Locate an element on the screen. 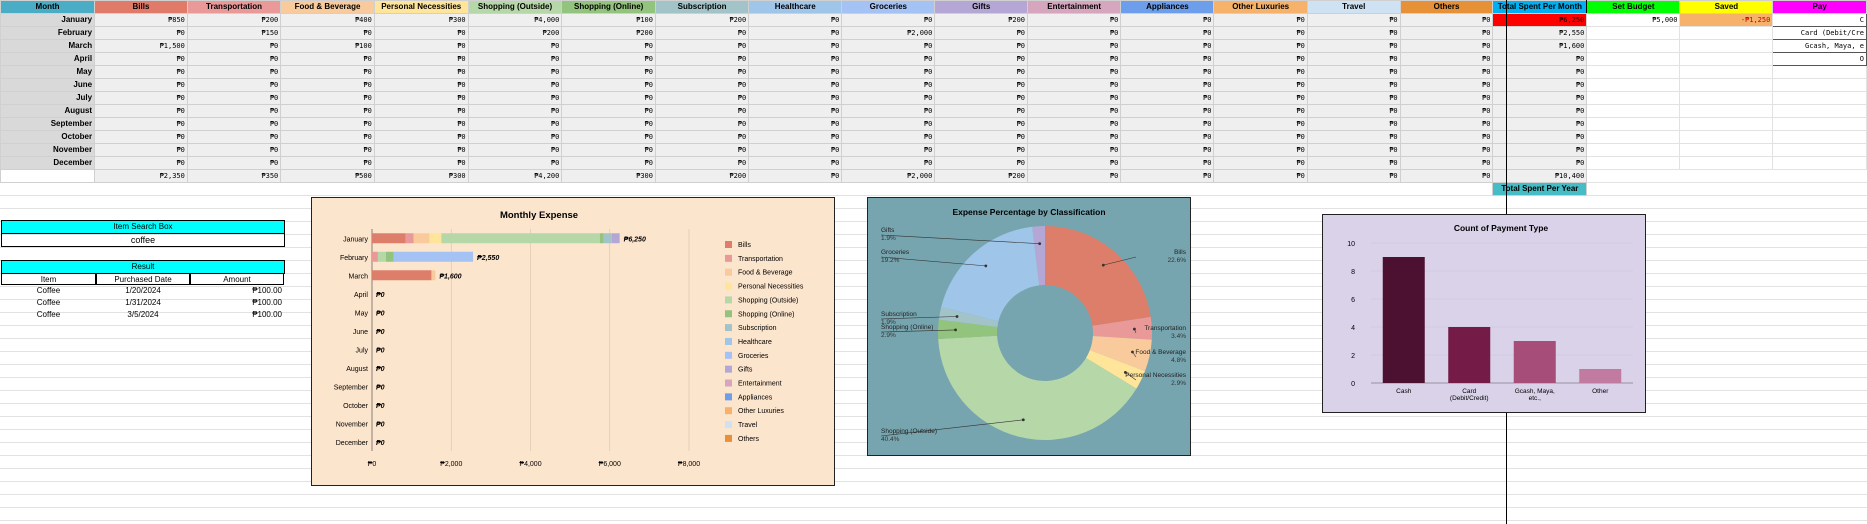 This screenshot has width=1867, height=524. category-total-cell: ₱2,350 is located at coordinates (141, 176).